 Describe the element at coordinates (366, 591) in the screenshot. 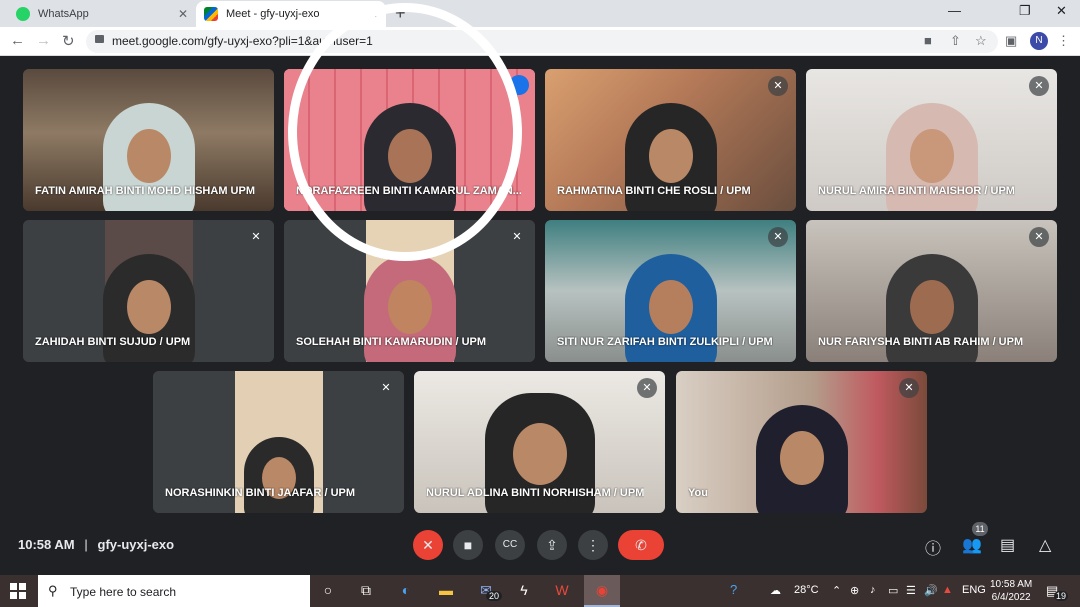

I see `task-view-icon: ⧉` at that location.